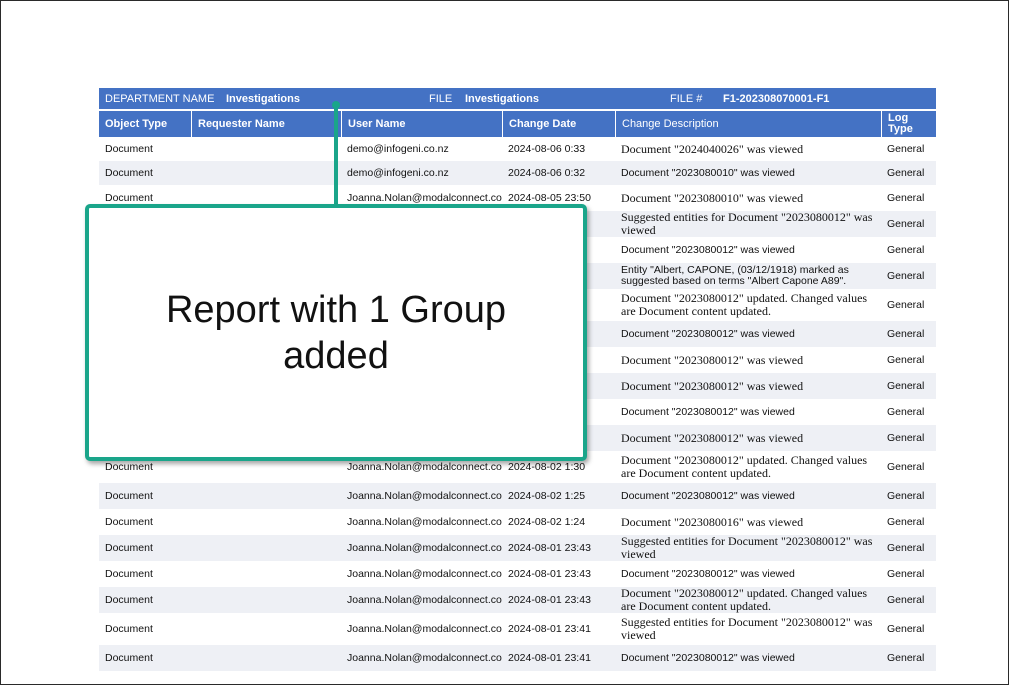  What do you see at coordinates (908, 124) in the screenshot?
I see `column-header-log-type: Log Type` at bounding box center [908, 124].